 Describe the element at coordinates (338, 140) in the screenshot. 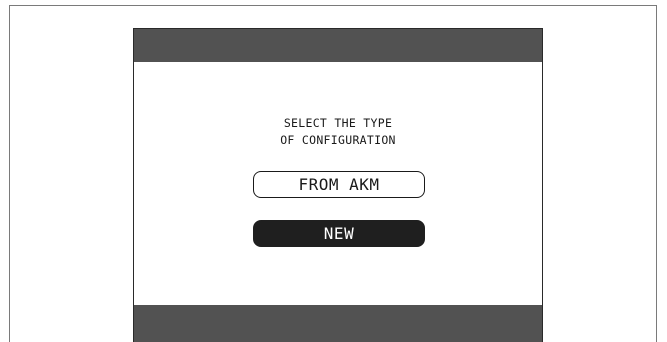

I see `prompt-line-2: OF CONFIGURATION` at that location.